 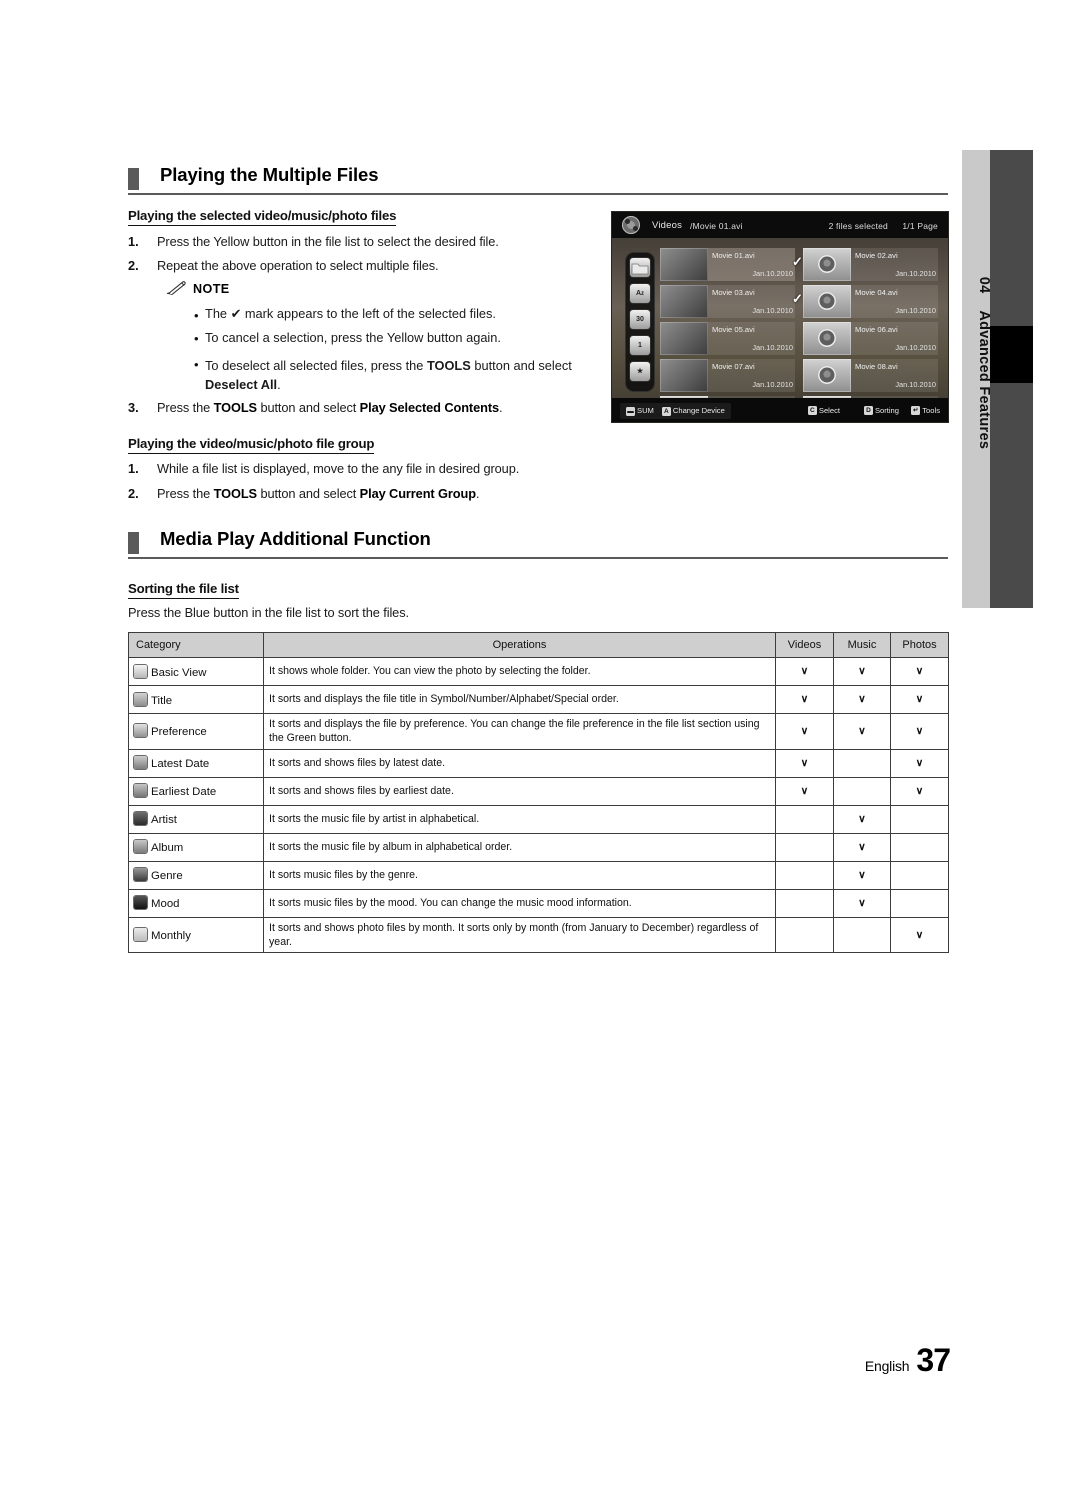 What do you see at coordinates (196, 935) in the screenshot?
I see `row-category: Monthly` at bounding box center [196, 935].